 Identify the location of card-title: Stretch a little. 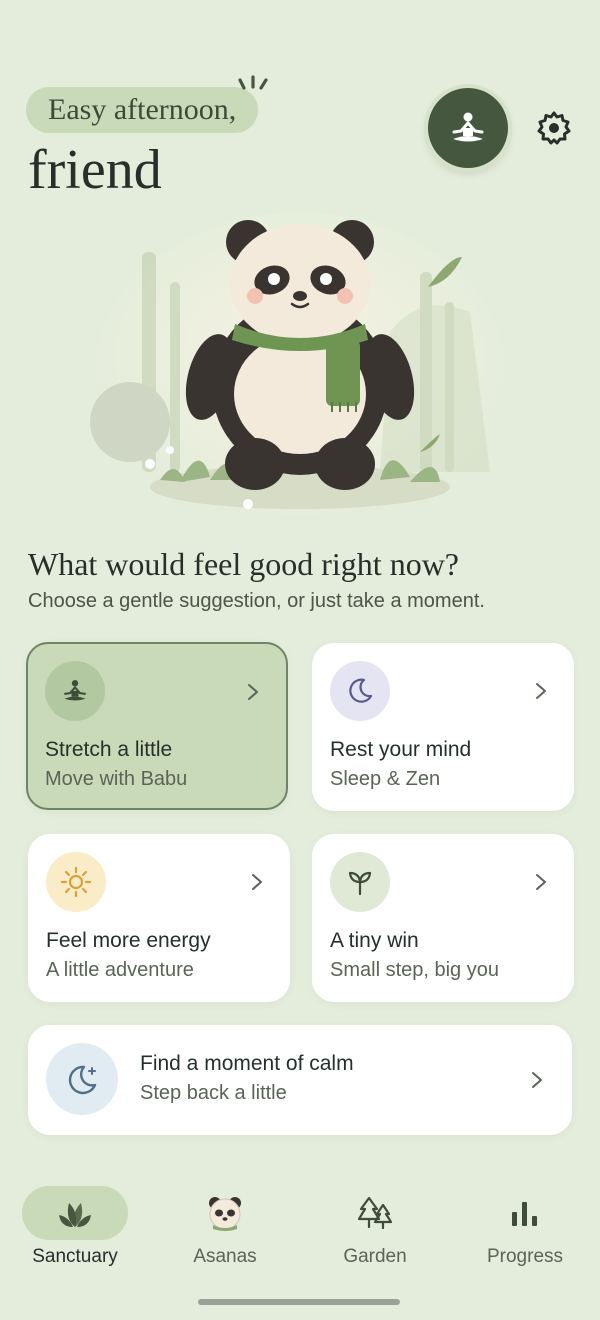
(109, 749).